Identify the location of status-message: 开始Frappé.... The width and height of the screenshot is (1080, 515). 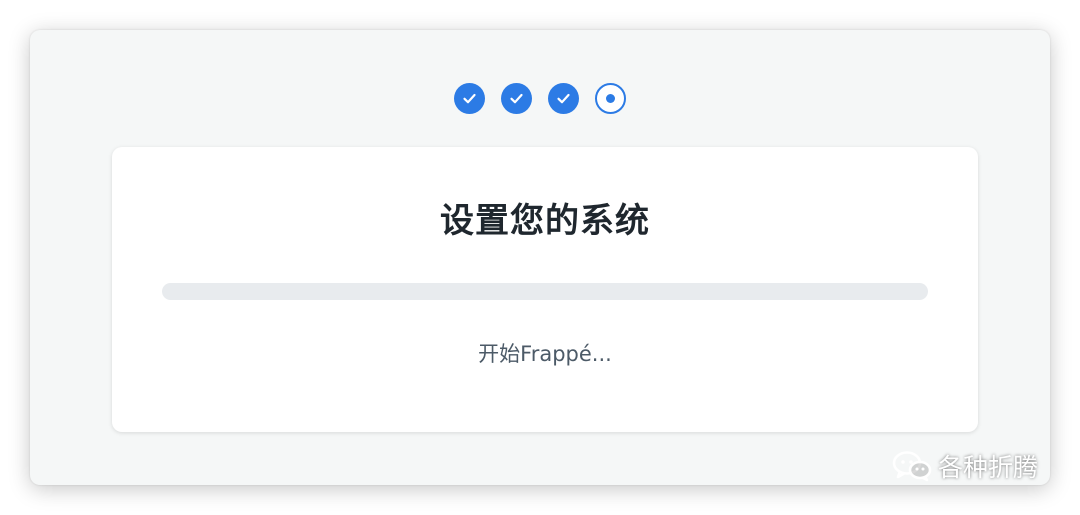
(545, 354).